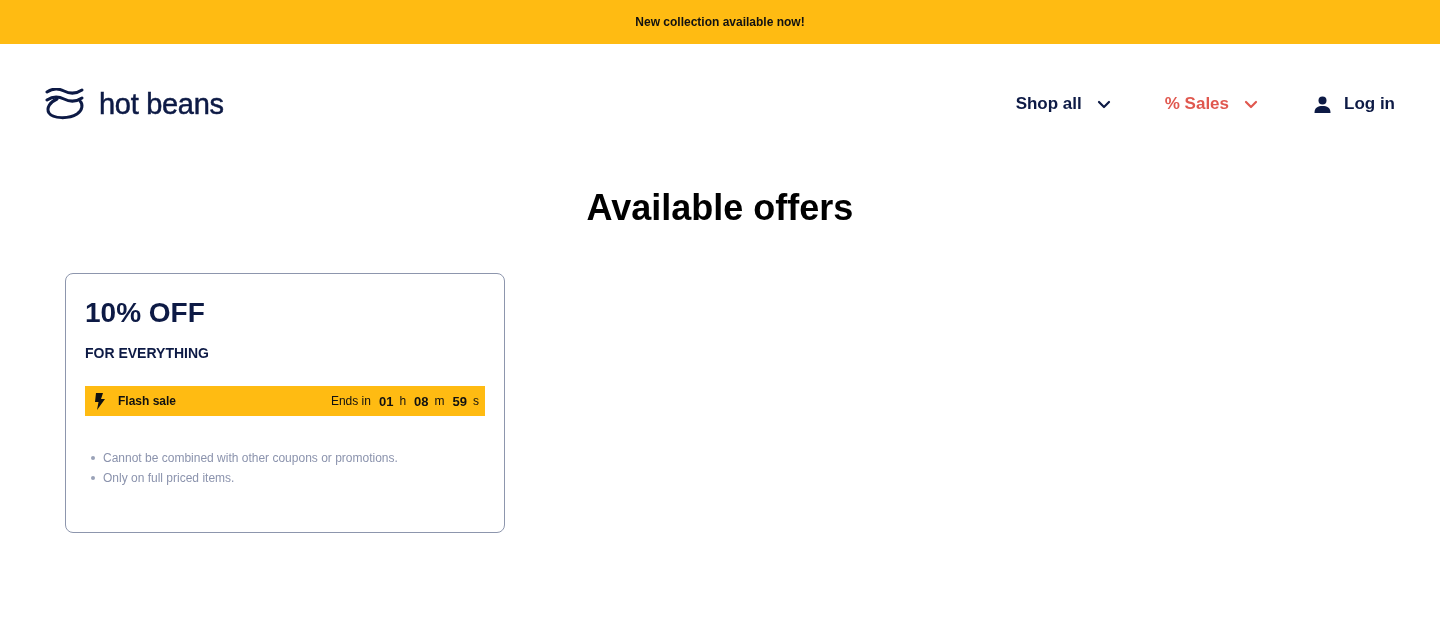 This screenshot has width=1440, height=619. What do you see at coordinates (403, 401) in the screenshot?
I see `countdown-unit: h` at bounding box center [403, 401].